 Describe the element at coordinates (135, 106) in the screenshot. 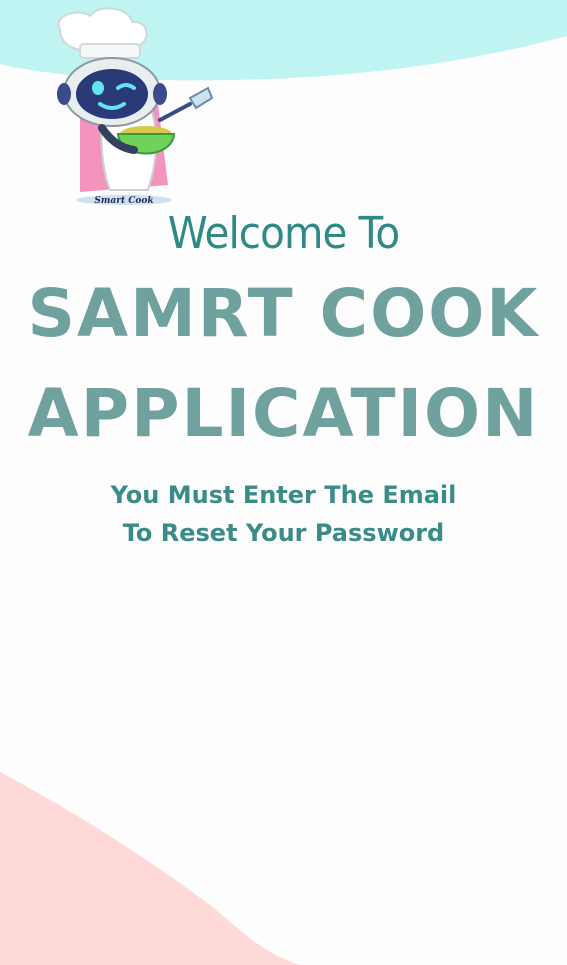

I see `smart-cook-logo: Smart Cook` at that location.